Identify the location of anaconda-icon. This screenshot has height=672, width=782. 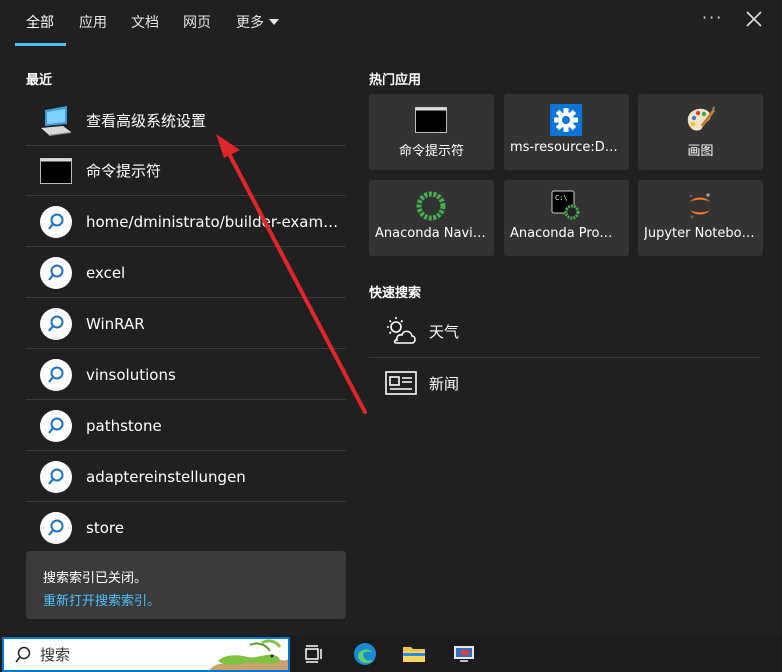
(431, 206).